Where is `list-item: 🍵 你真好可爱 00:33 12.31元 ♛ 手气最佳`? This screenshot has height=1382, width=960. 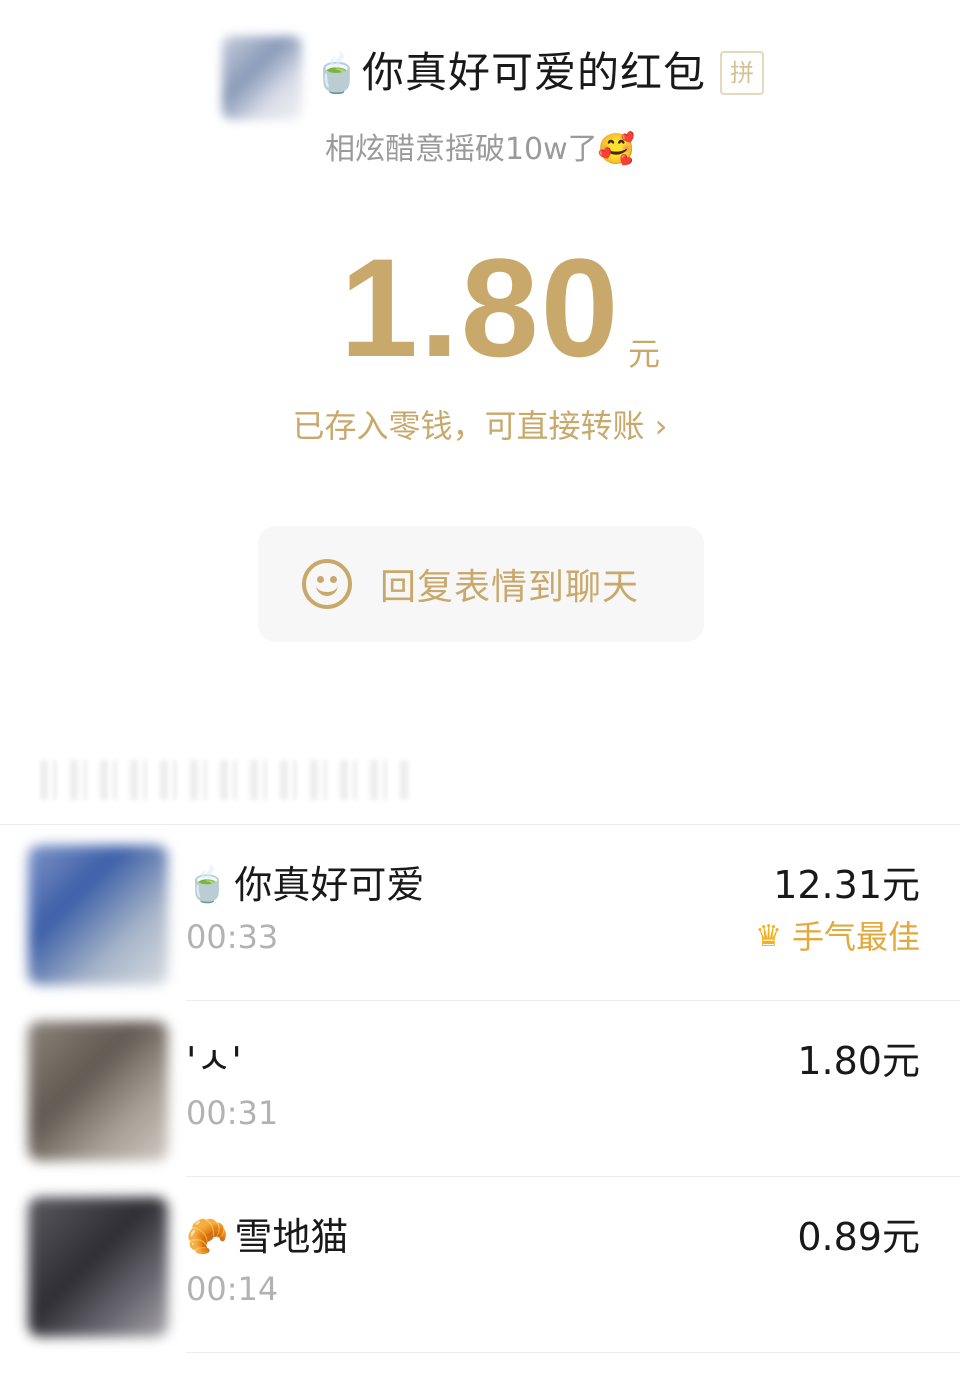
list-item: 🍵 你真好可爱 00:33 12.31元 ♛ 手气最佳 is located at coordinates (480, 913).